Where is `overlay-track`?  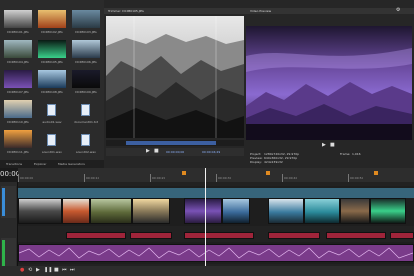 overlay-track is located at coordinates (216, 236).